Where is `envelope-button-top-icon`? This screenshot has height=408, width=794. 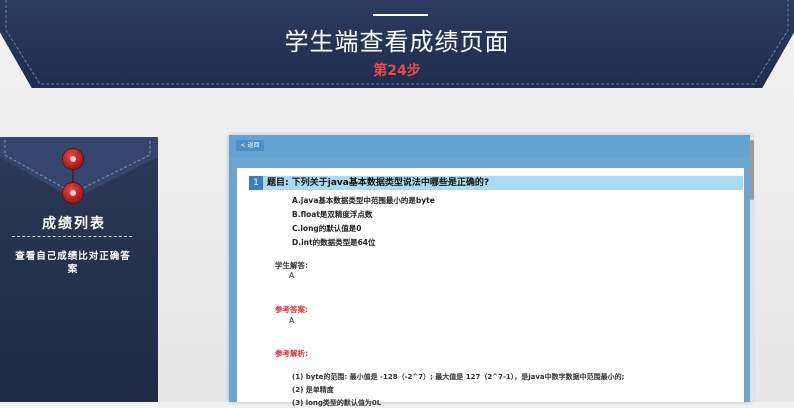
envelope-button-top-icon is located at coordinates (73, 159).